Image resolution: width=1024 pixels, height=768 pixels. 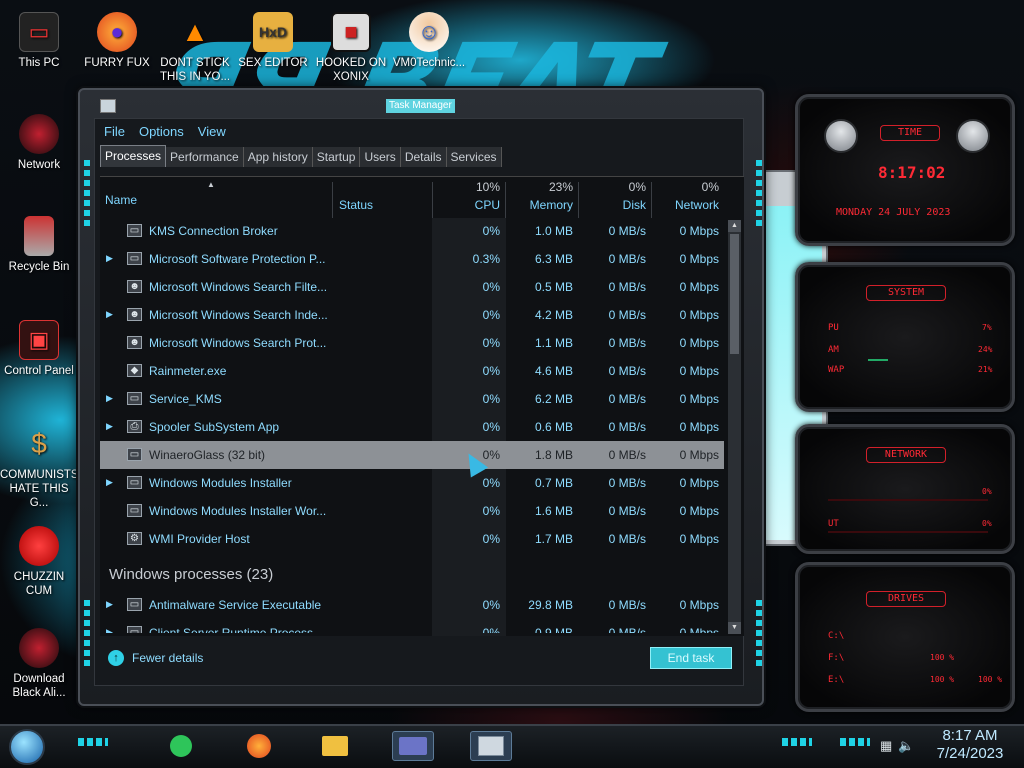 What do you see at coordinates (133, 156) in the screenshot?
I see `tab-processes: Processes` at bounding box center [133, 156].